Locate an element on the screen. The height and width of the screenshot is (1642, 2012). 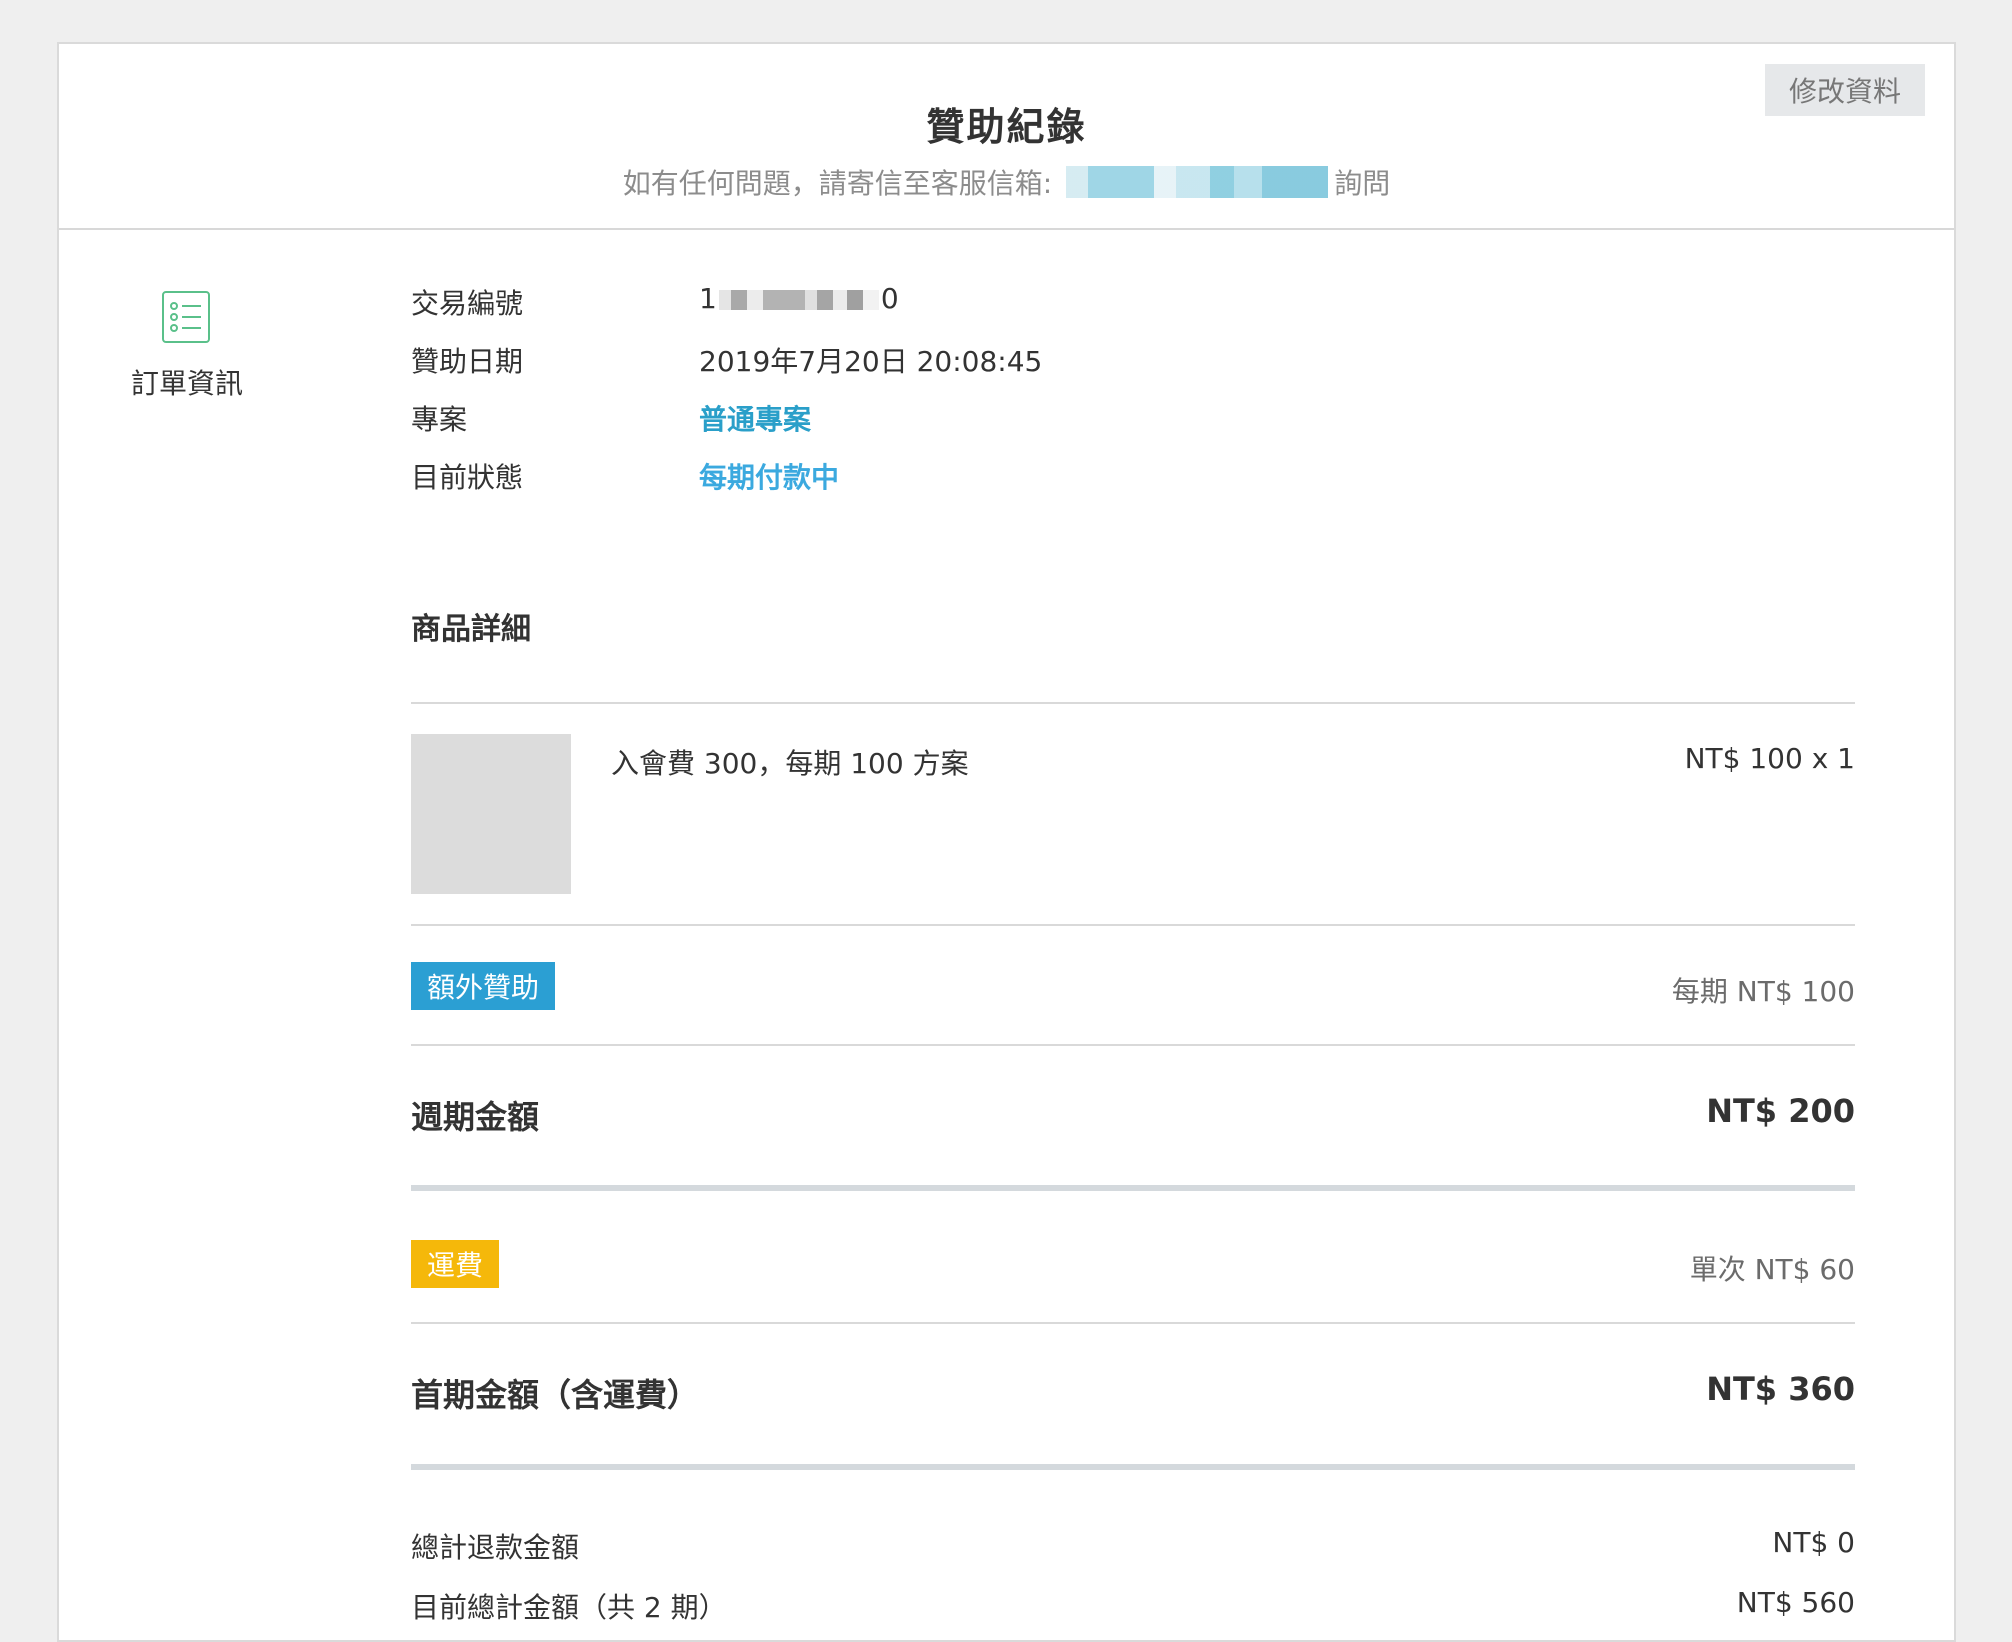
txn-end: 0 is located at coordinates (889, 298).